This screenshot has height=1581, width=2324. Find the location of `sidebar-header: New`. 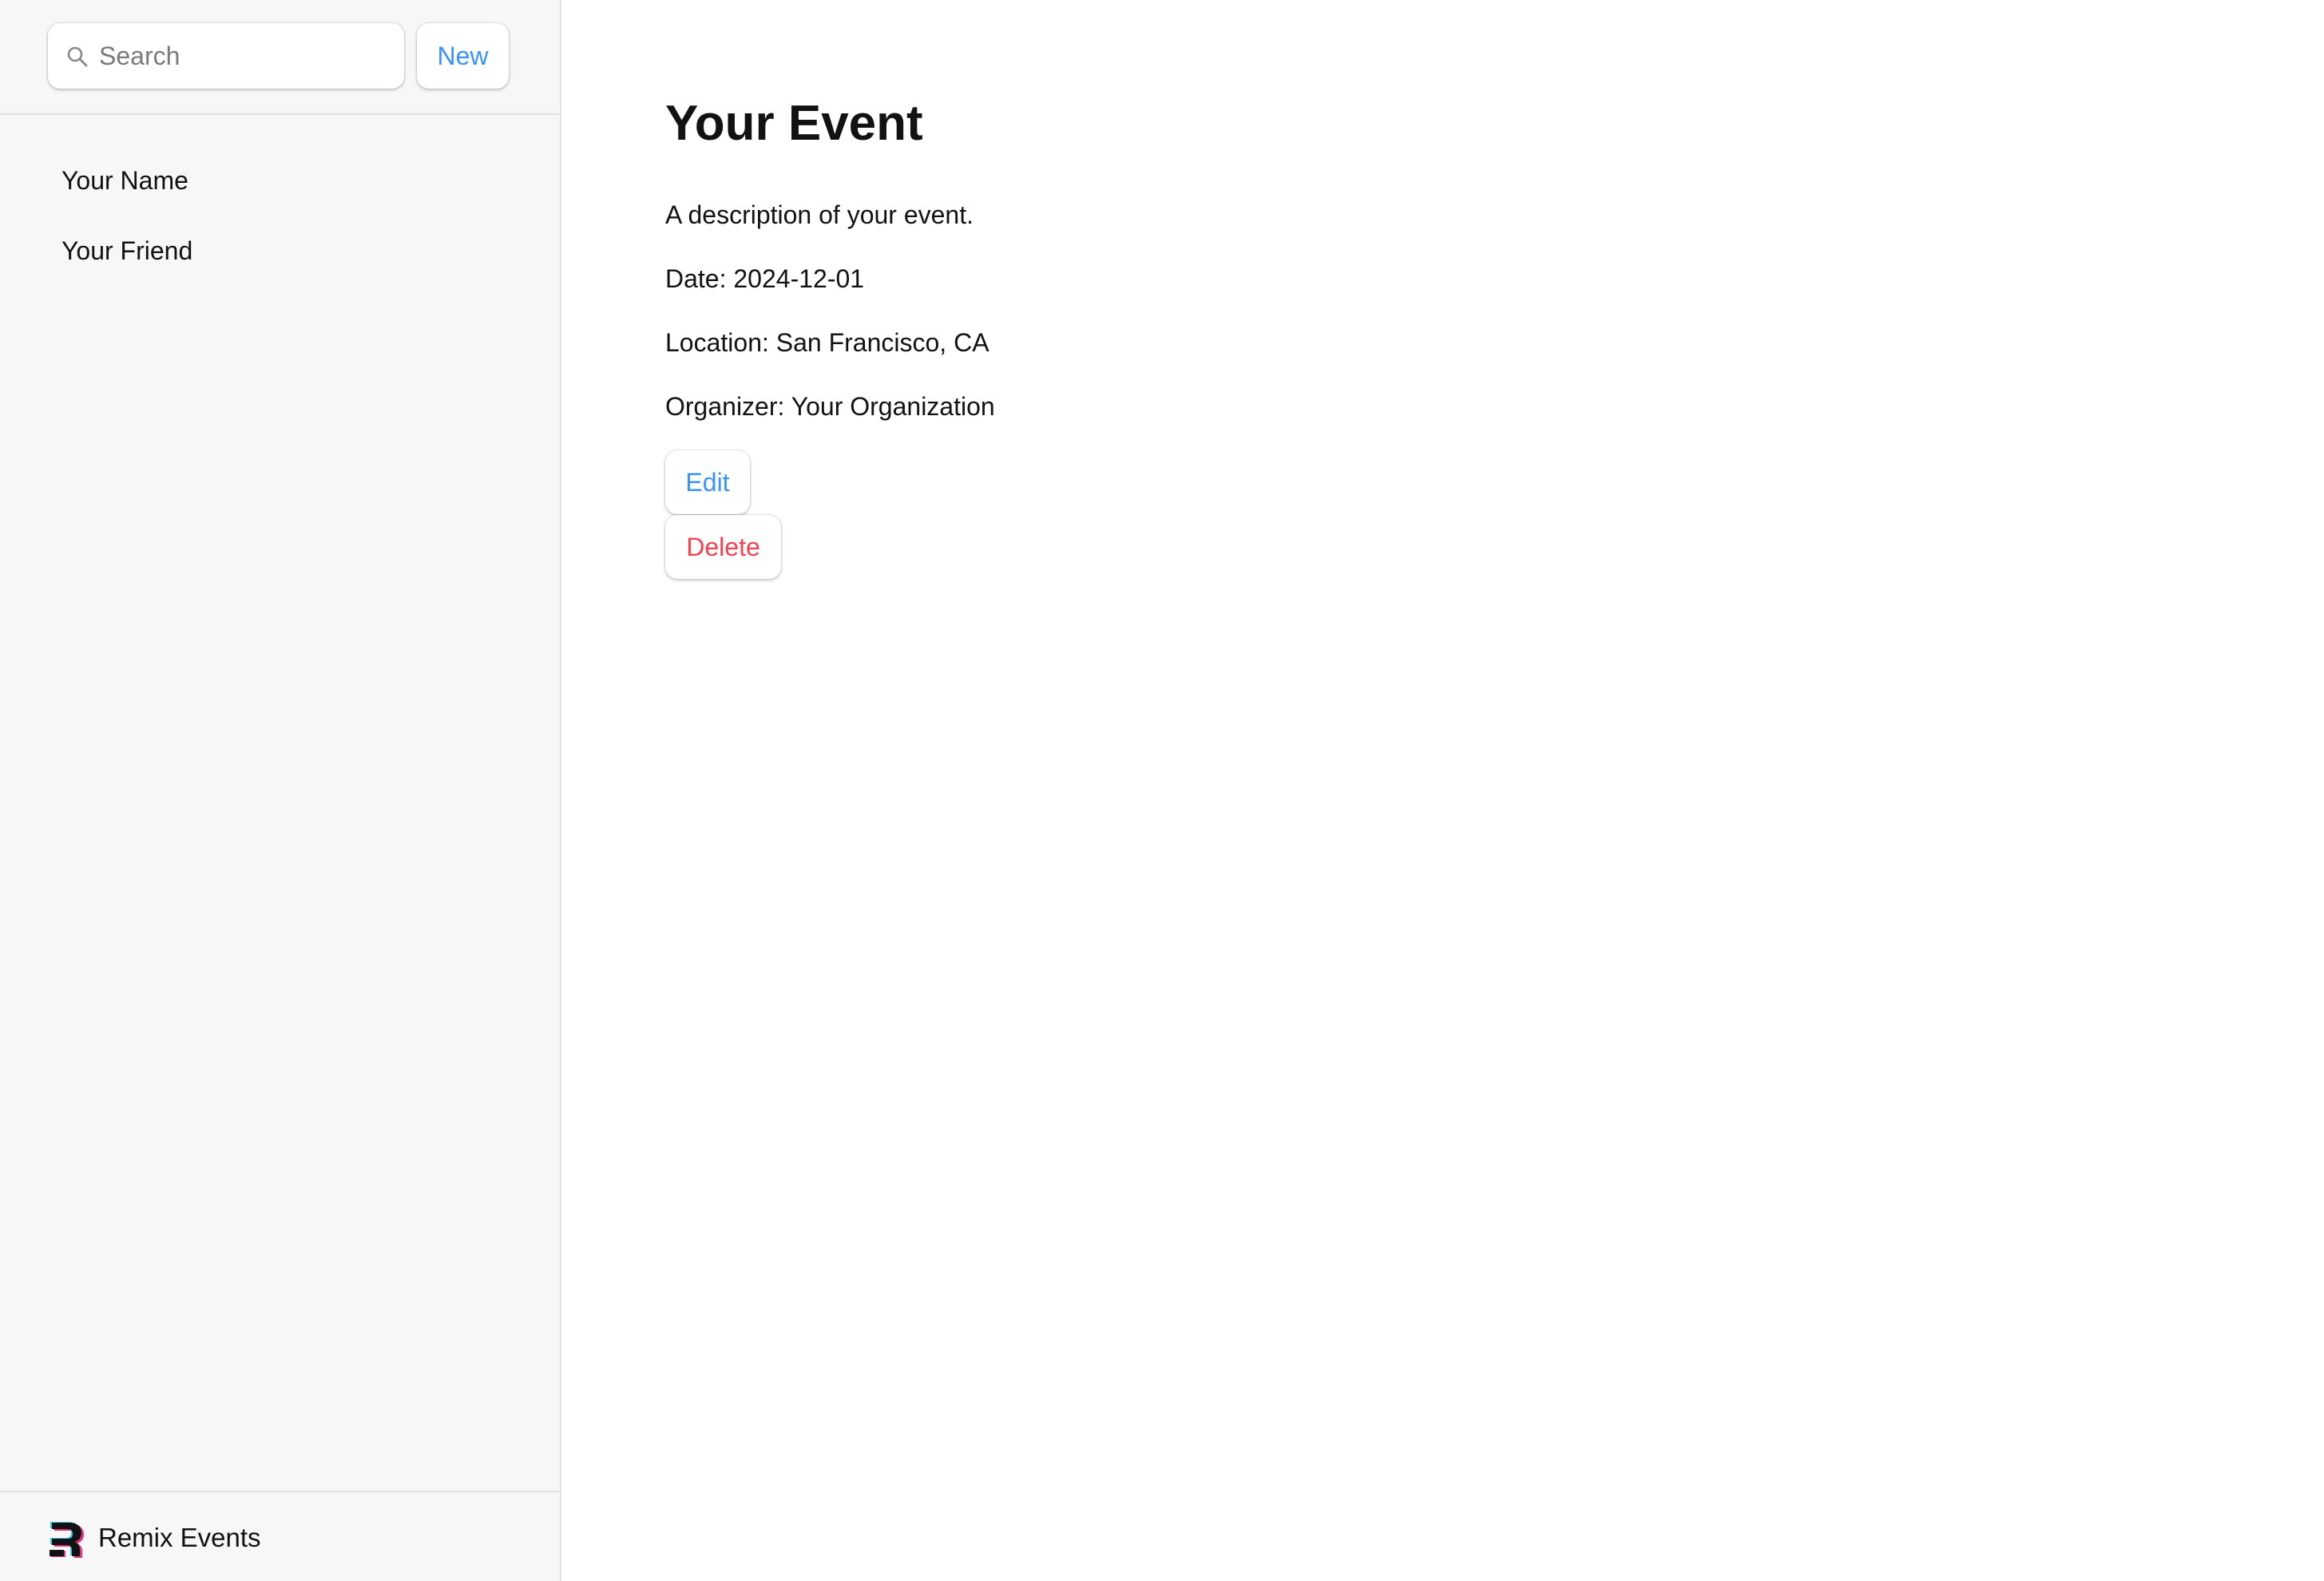

sidebar-header: New is located at coordinates (280, 57).